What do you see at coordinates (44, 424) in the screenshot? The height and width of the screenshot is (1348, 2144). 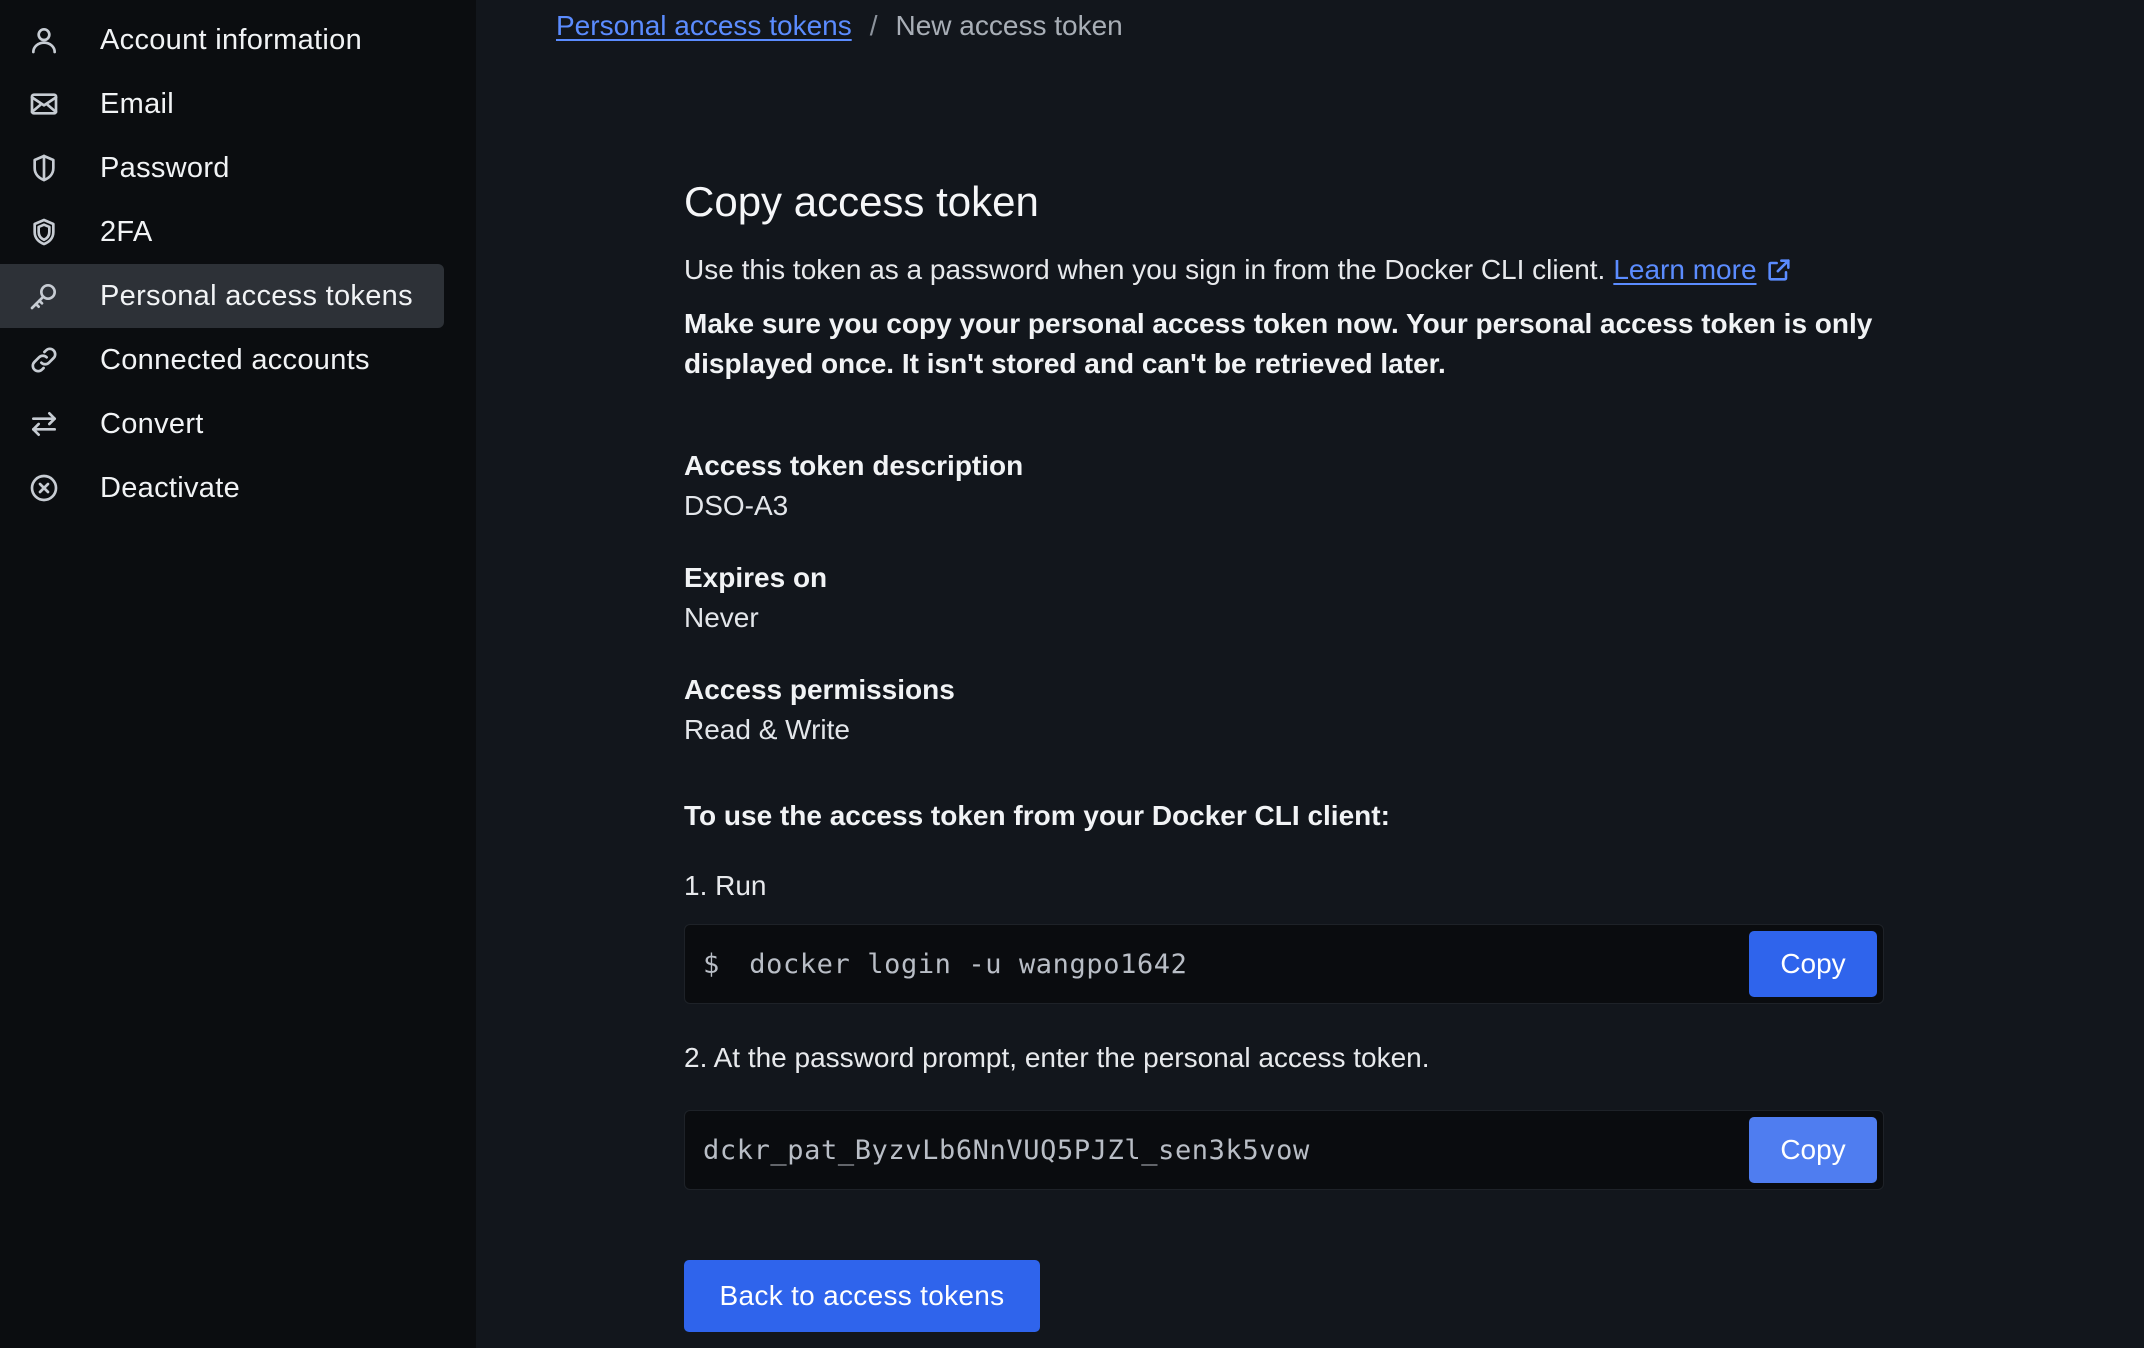 I see `arrows-swap-icon` at bounding box center [44, 424].